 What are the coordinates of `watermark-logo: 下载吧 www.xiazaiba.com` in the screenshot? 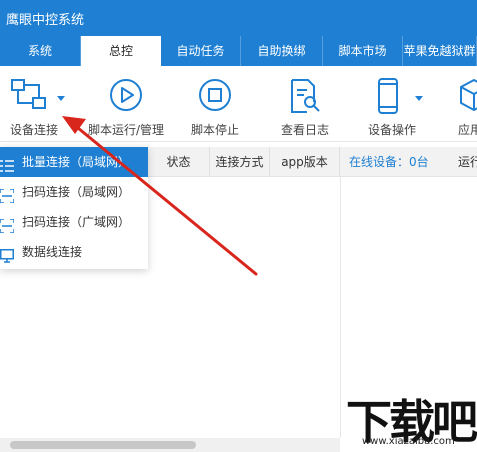 It's located at (408, 420).